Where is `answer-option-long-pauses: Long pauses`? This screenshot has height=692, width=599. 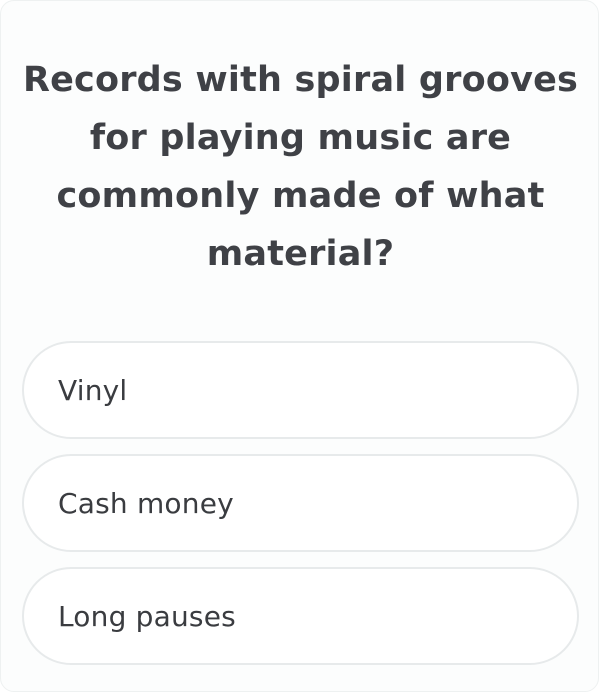
answer-option-long-pauses: Long pauses is located at coordinates (300, 616).